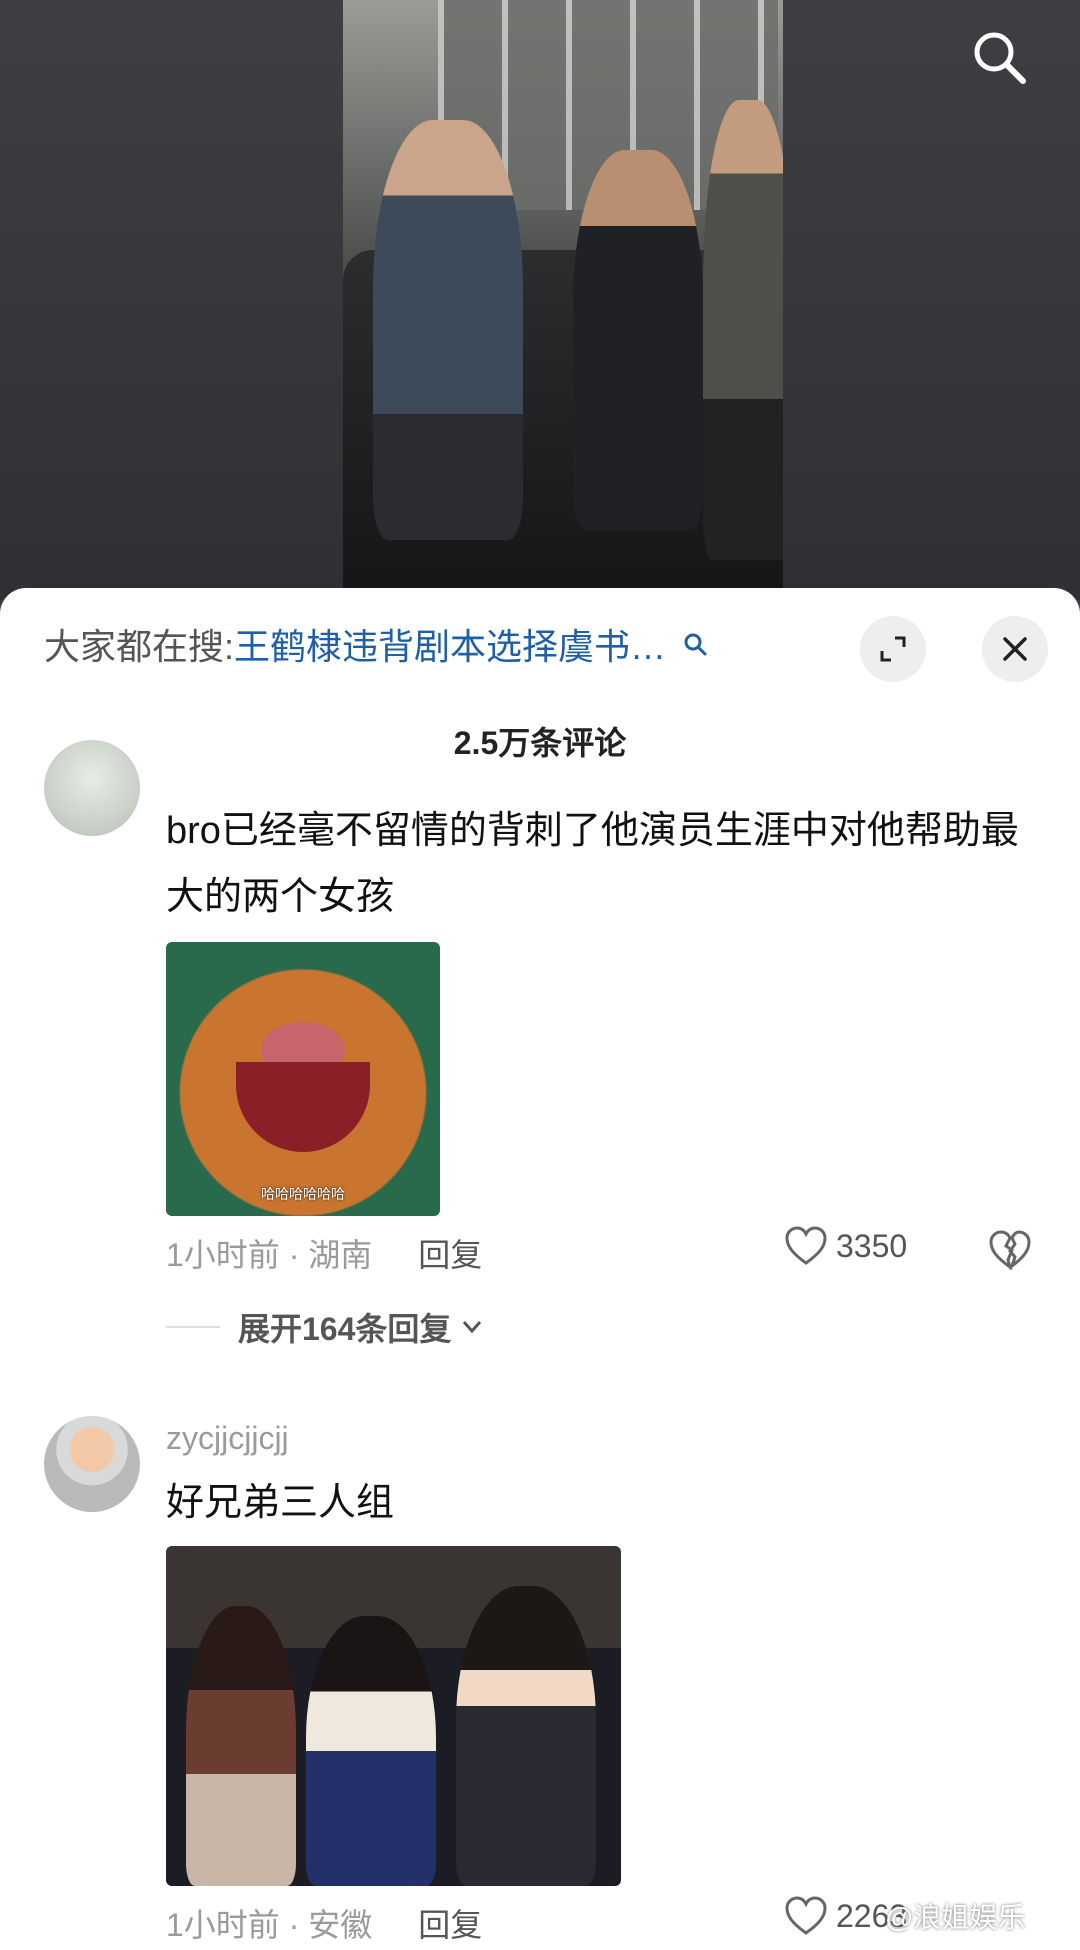 The width and height of the screenshot is (1080, 1950). What do you see at coordinates (563, 295) in the screenshot?
I see `video-frame` at bounding box center [563, 295].